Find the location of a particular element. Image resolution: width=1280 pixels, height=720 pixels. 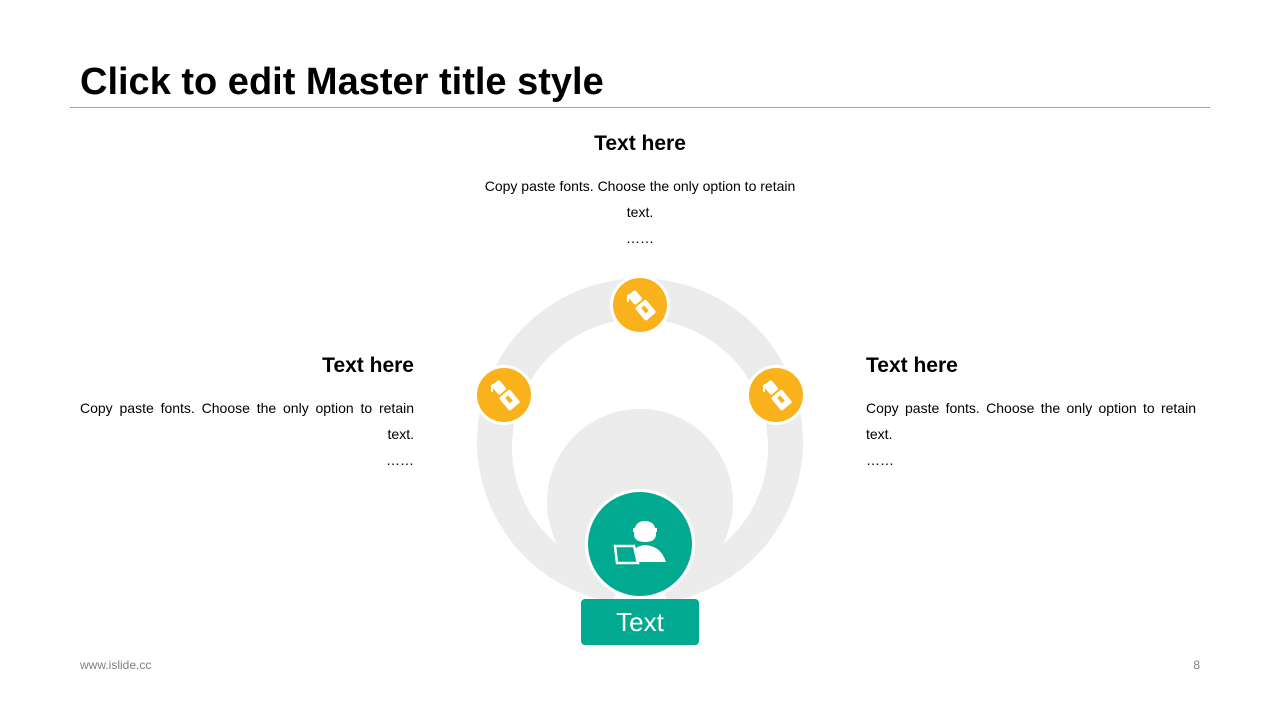

center-node is located at coordinates (640, 544).